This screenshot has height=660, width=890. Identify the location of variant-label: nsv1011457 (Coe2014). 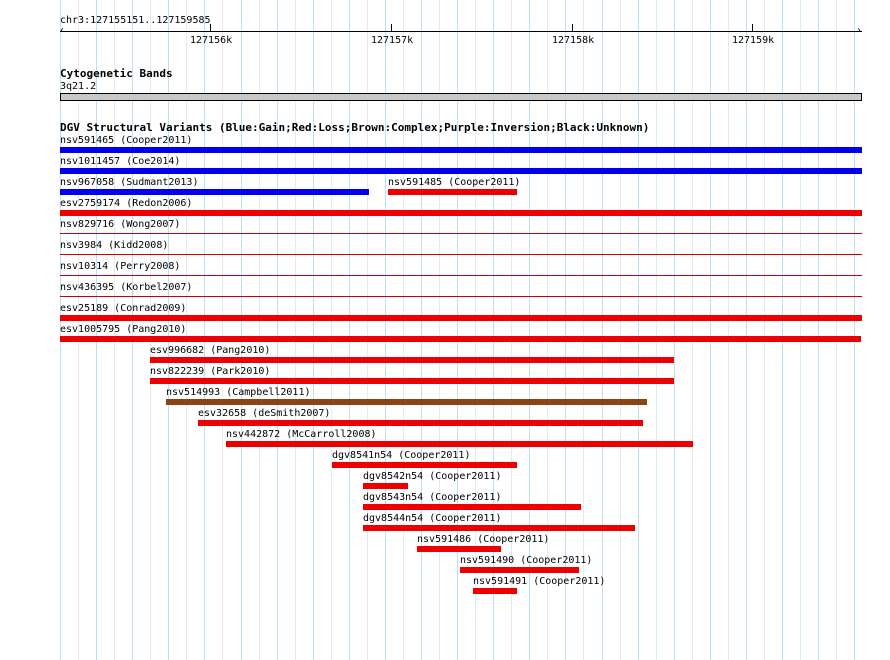
(120, 161).